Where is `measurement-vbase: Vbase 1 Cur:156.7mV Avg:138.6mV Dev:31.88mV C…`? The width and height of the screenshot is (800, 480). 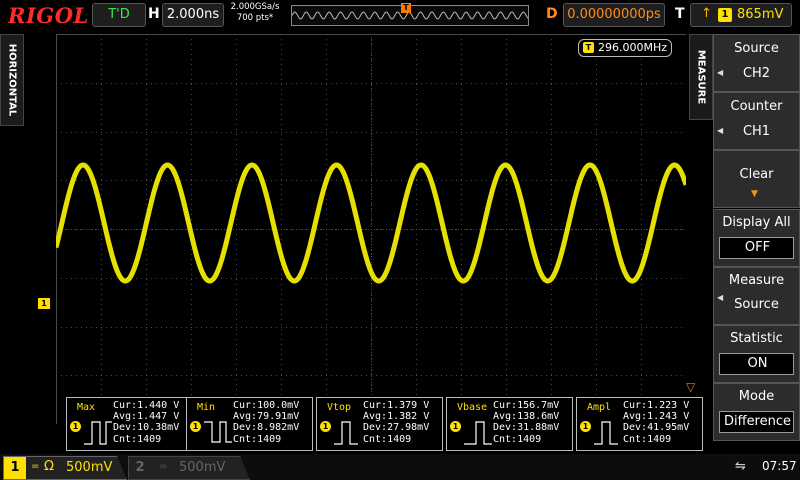
measurement-vbase: Vbase 1 Cur:156.7mV Avg:138.6mV Dev:31.88mV C… is located at coordinates (509, 424).